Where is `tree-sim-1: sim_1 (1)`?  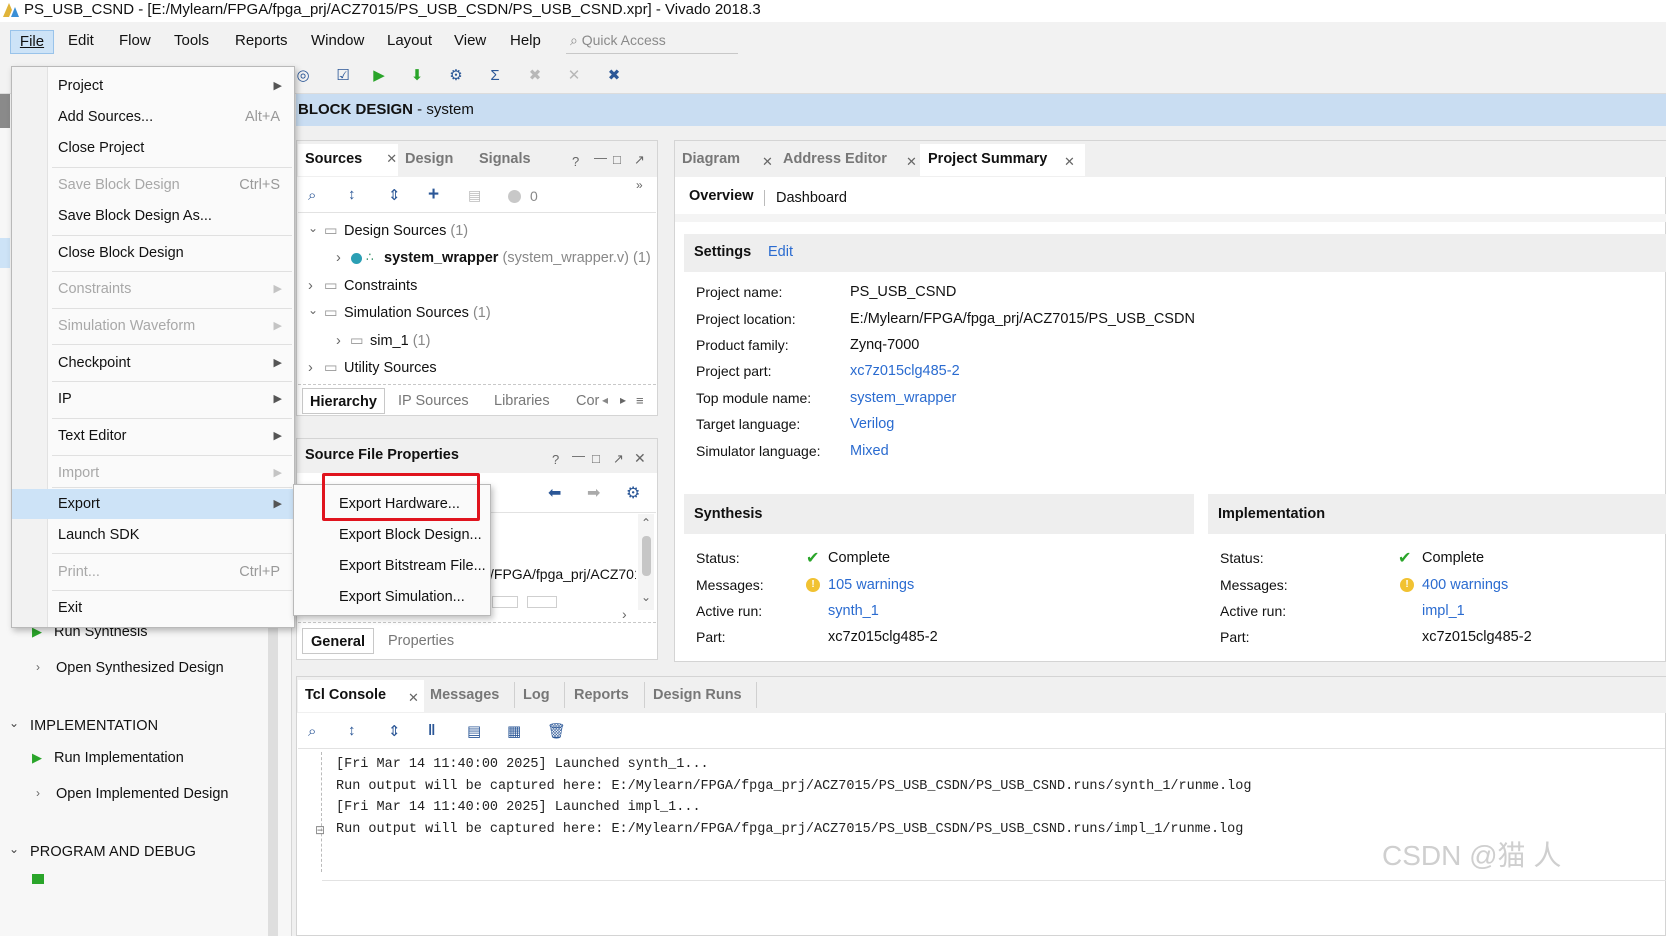
tree-sim-1: sim_1 (1) is located at coordinates (400, 341).